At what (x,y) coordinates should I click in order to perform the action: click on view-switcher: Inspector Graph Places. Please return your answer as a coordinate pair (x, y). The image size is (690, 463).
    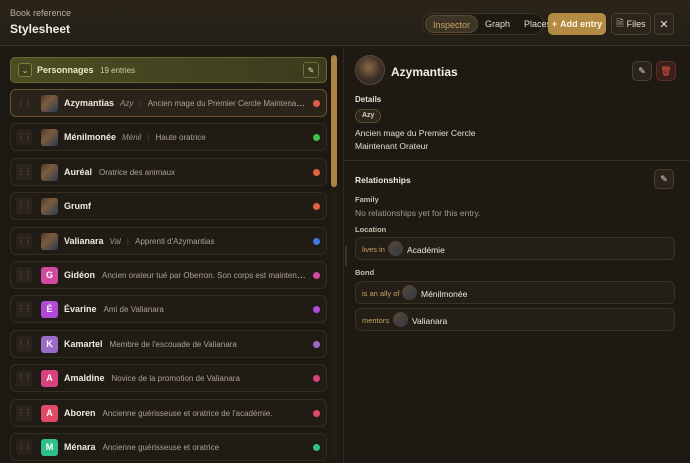
    Looking at the image, I should click on (486, 24).